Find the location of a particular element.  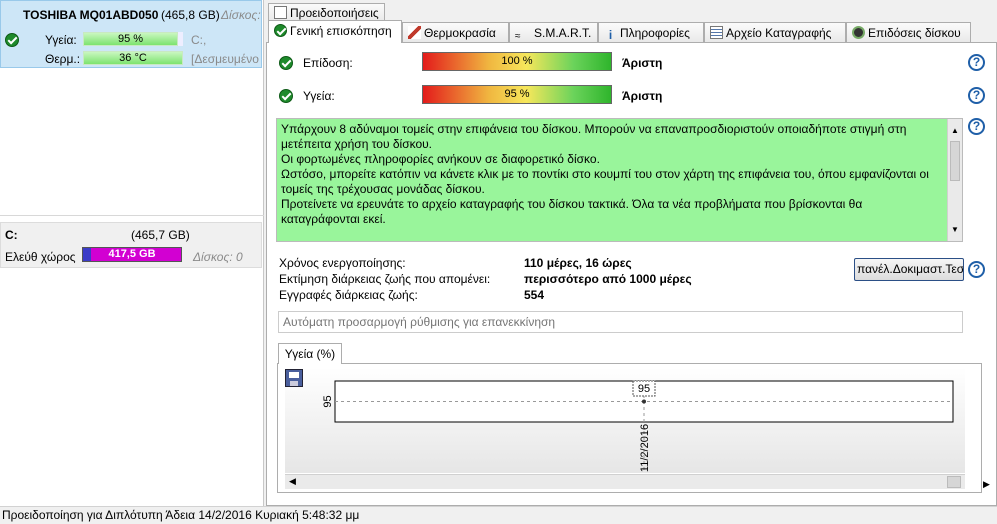

tab-log-label: Αρχείο Καταγραφής is located at coordinates (779, 33).